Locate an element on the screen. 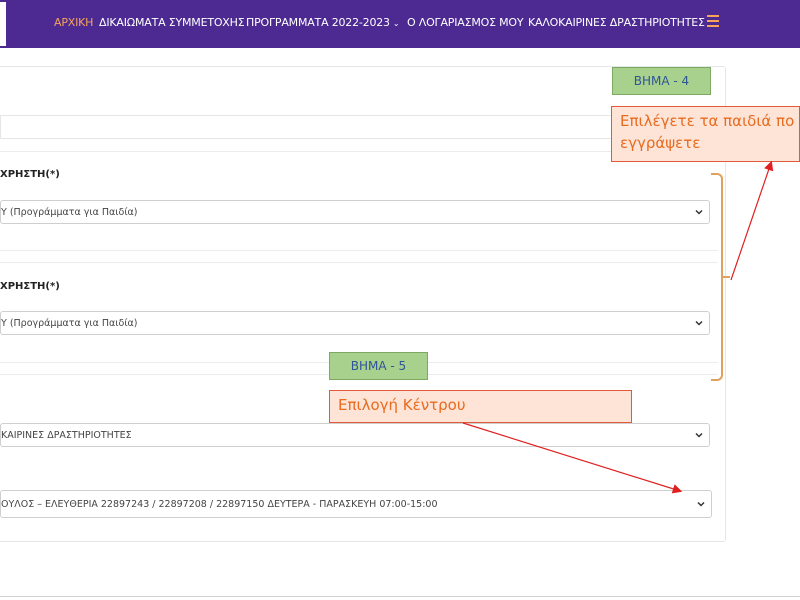 The width and height of the screenshot is (800, 600). page-bottom-divider is located at coordinates (400, 596).